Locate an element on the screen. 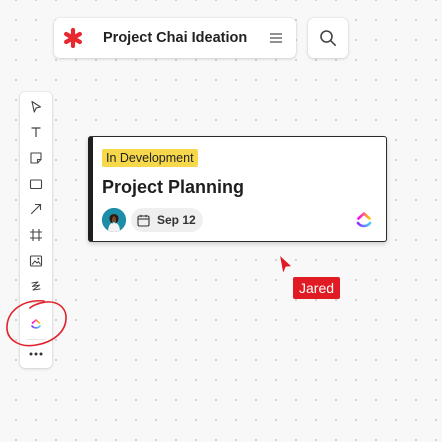  status-badge: In Development is located at coordinates (150, 158).